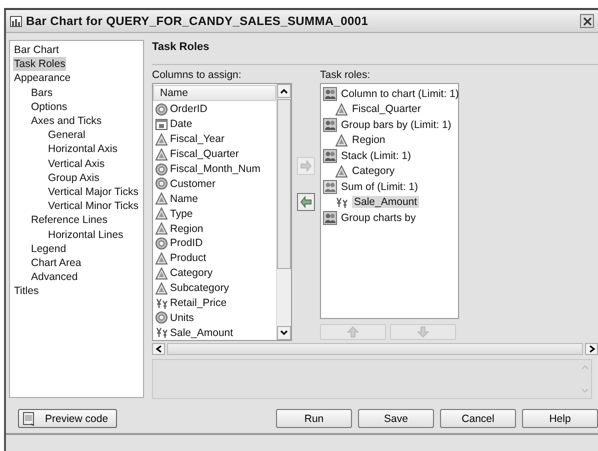  Describe the element at coordinates (378, 218) in the screenshot. I see `role-item: Group charts by` at that location.